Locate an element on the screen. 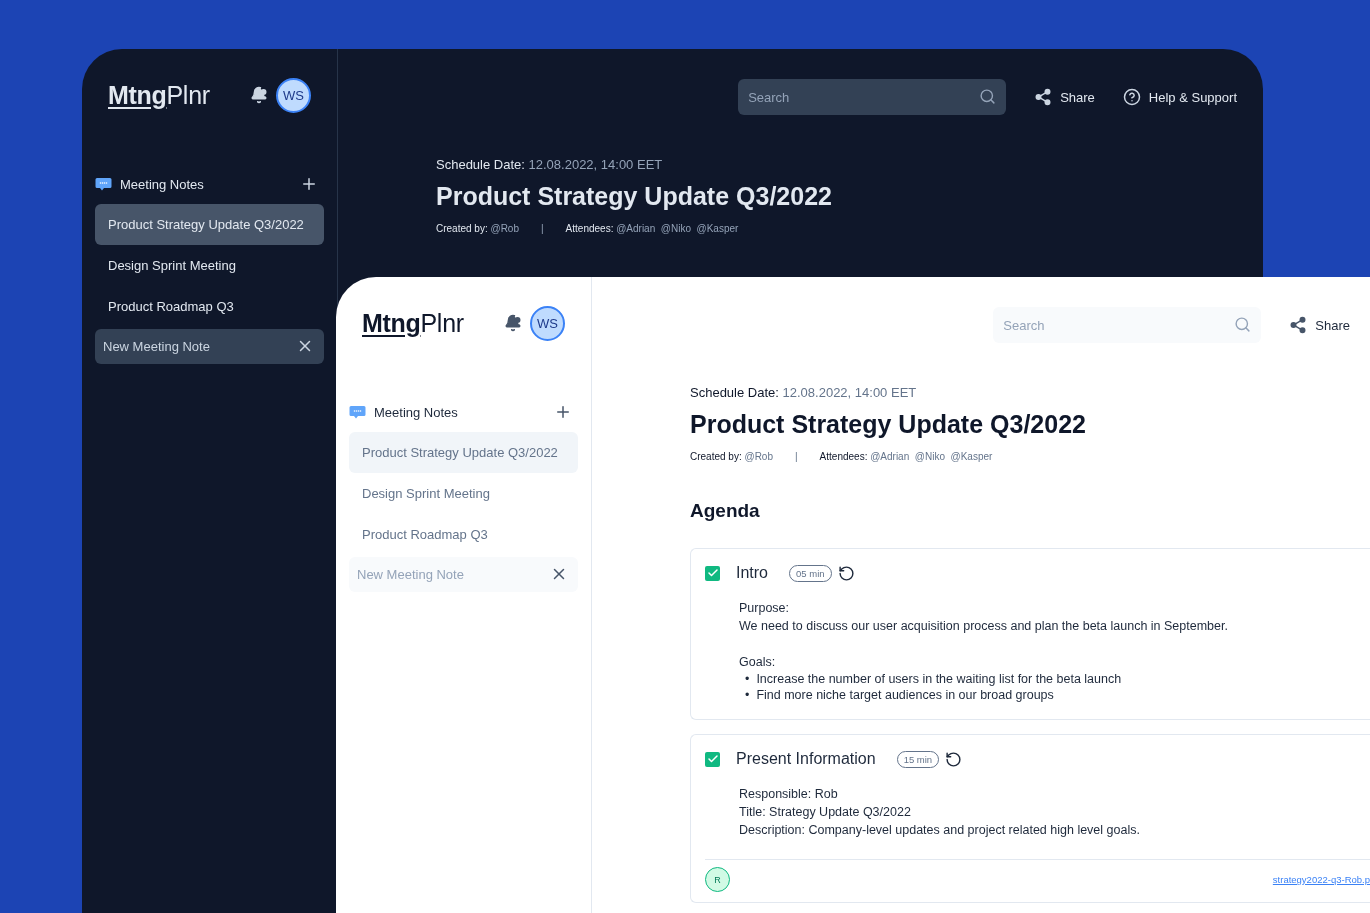 Image resolution: width=1370 pixels, height=913 pixels. body-text: Responsible: Rob is located at coordinates (789, 794).